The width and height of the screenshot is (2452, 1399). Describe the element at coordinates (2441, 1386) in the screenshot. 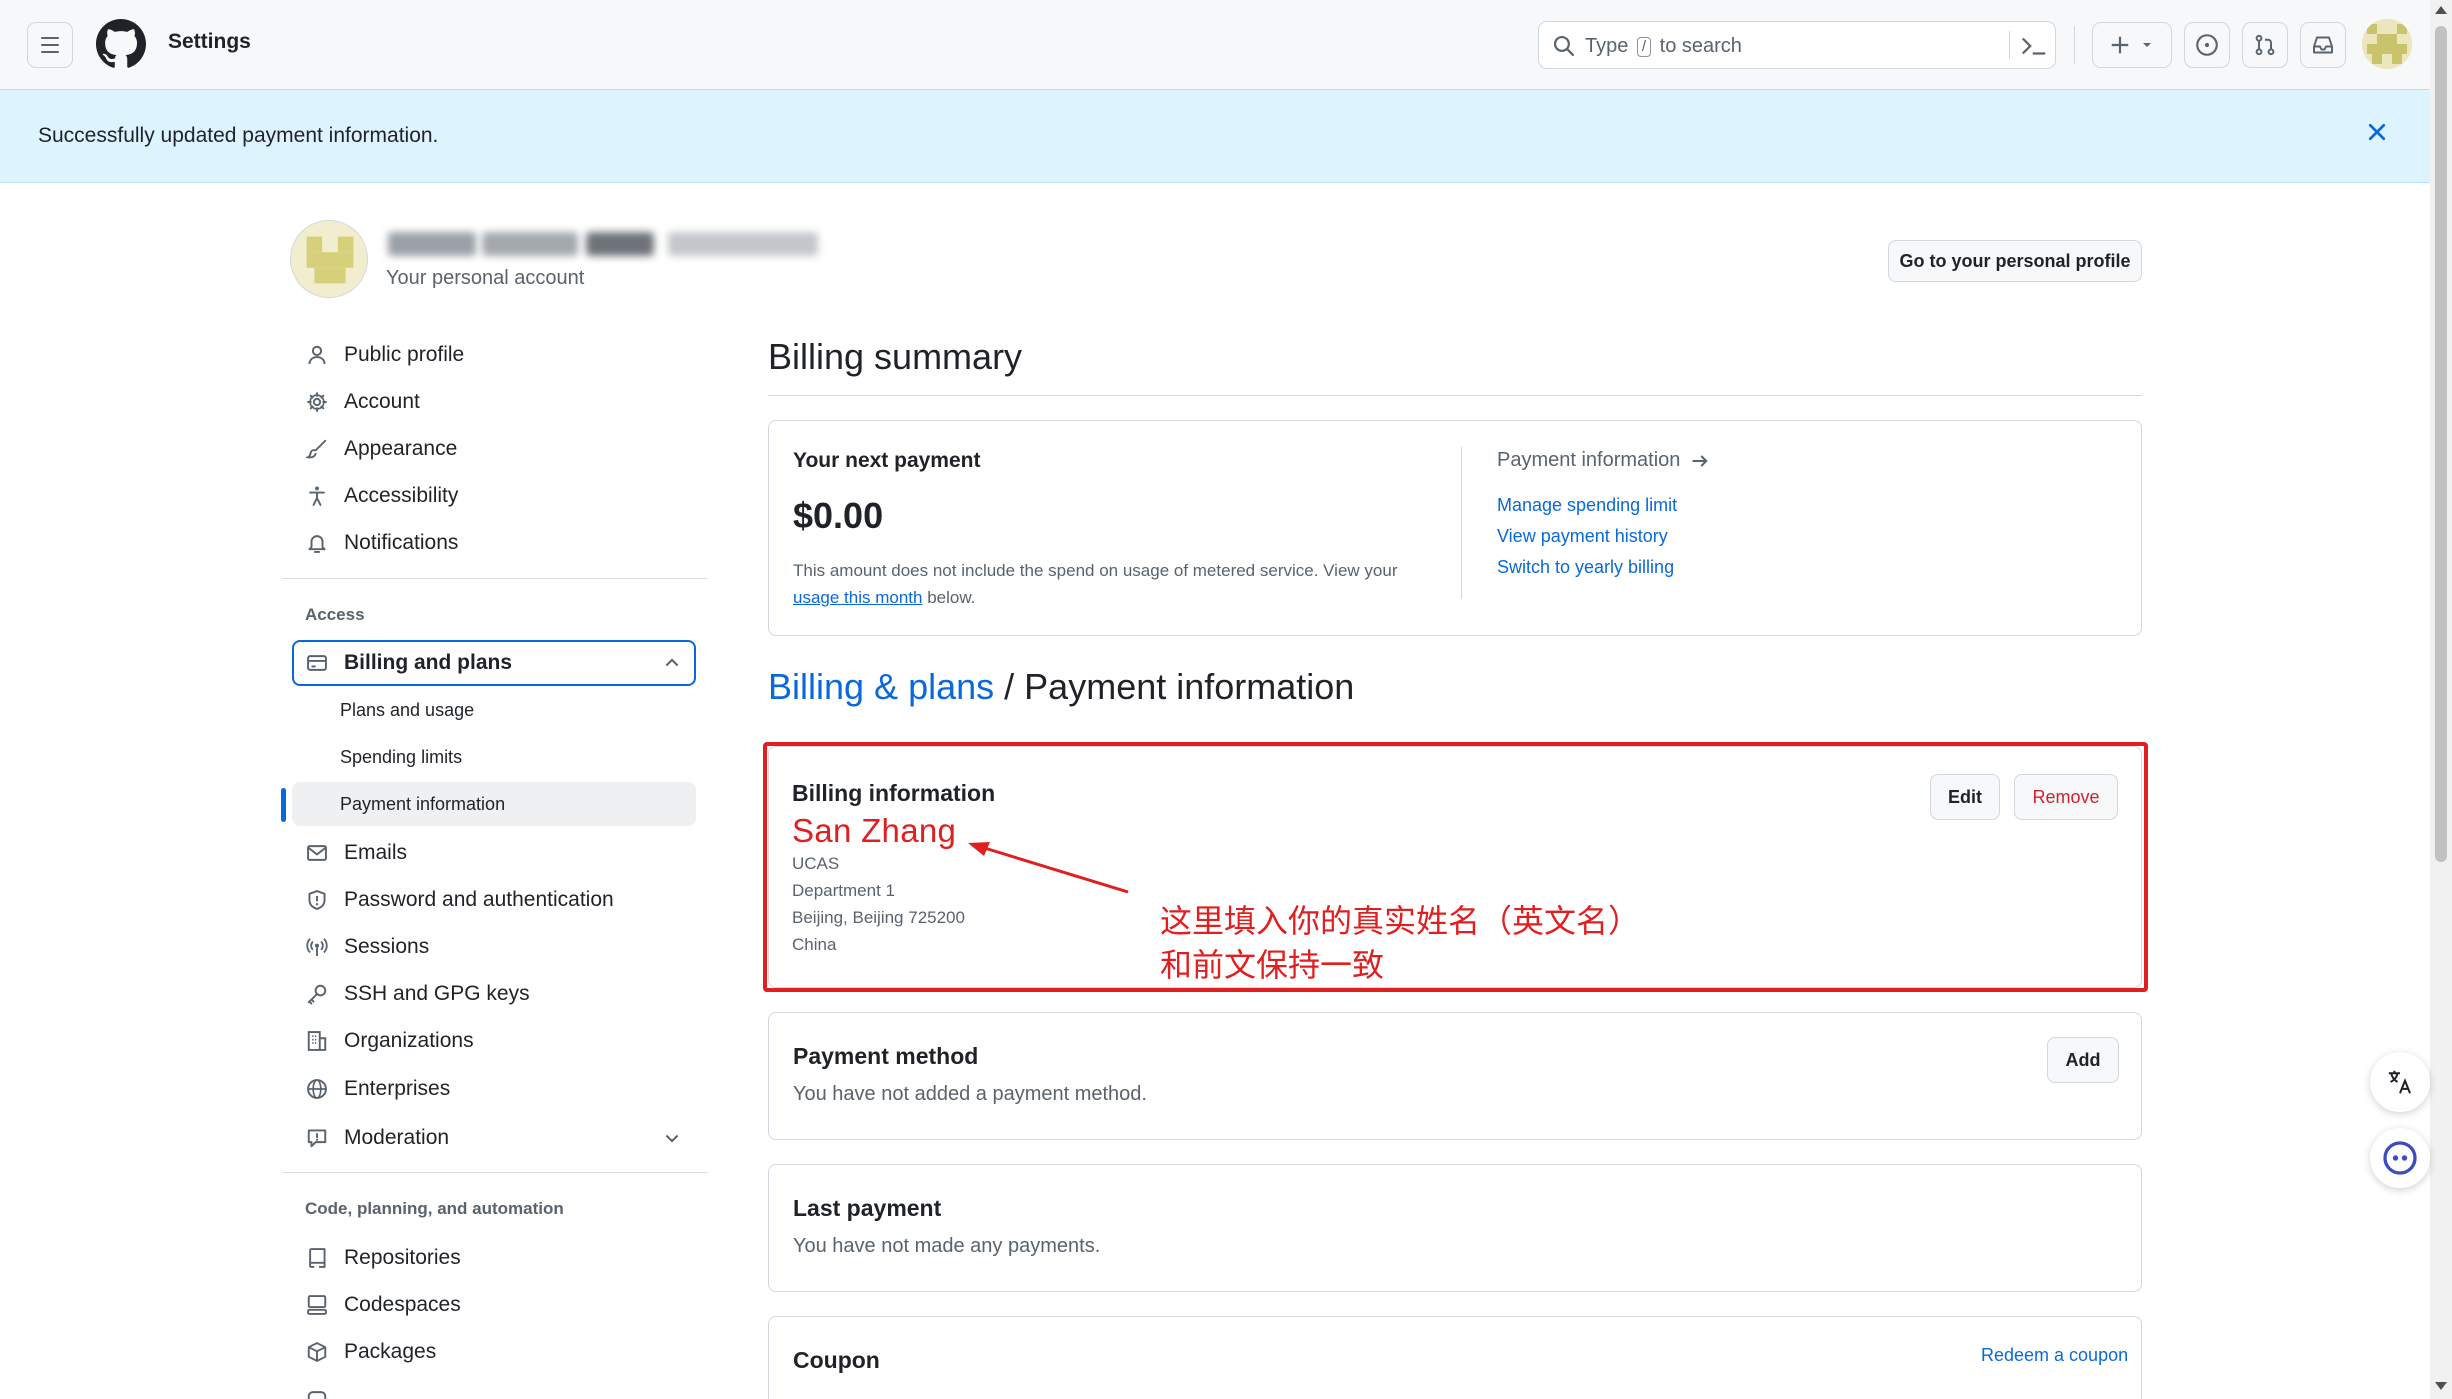

I see `scroll-down-arrow-icon` at that location.